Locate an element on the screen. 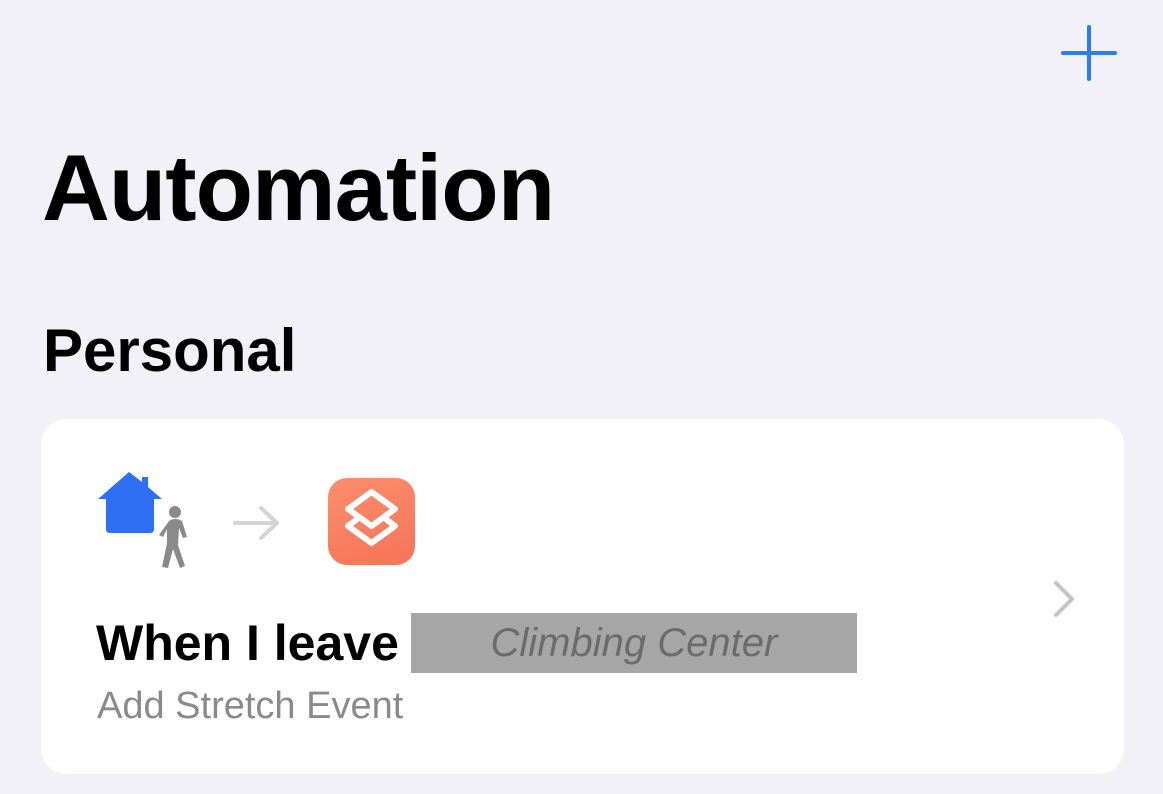  arrow-right-icon is located at coordinates (256, 523).